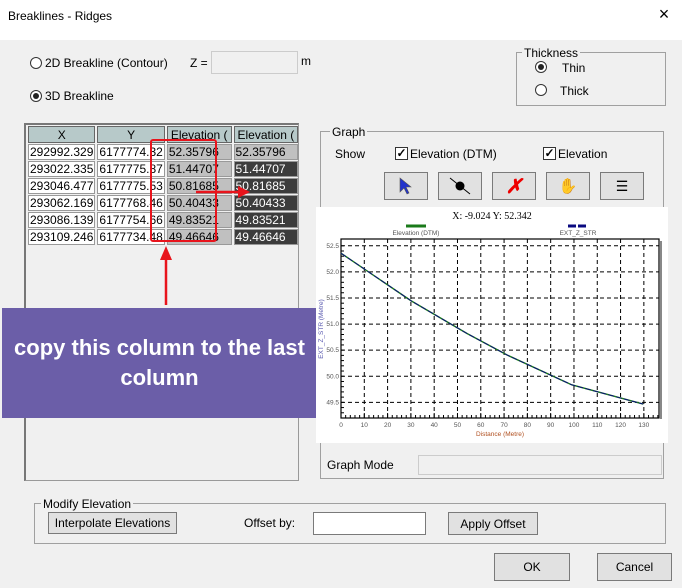 This screenshot has width=682, height=588. Describe the element at coordinates (349, 132) in the screenshot. I see `graph-label: Graph` at that location.